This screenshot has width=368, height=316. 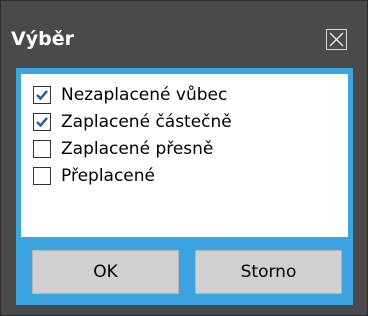 I want to click on option-unpaid: Nezaplacené vůbec, so click(x=130, y=95).